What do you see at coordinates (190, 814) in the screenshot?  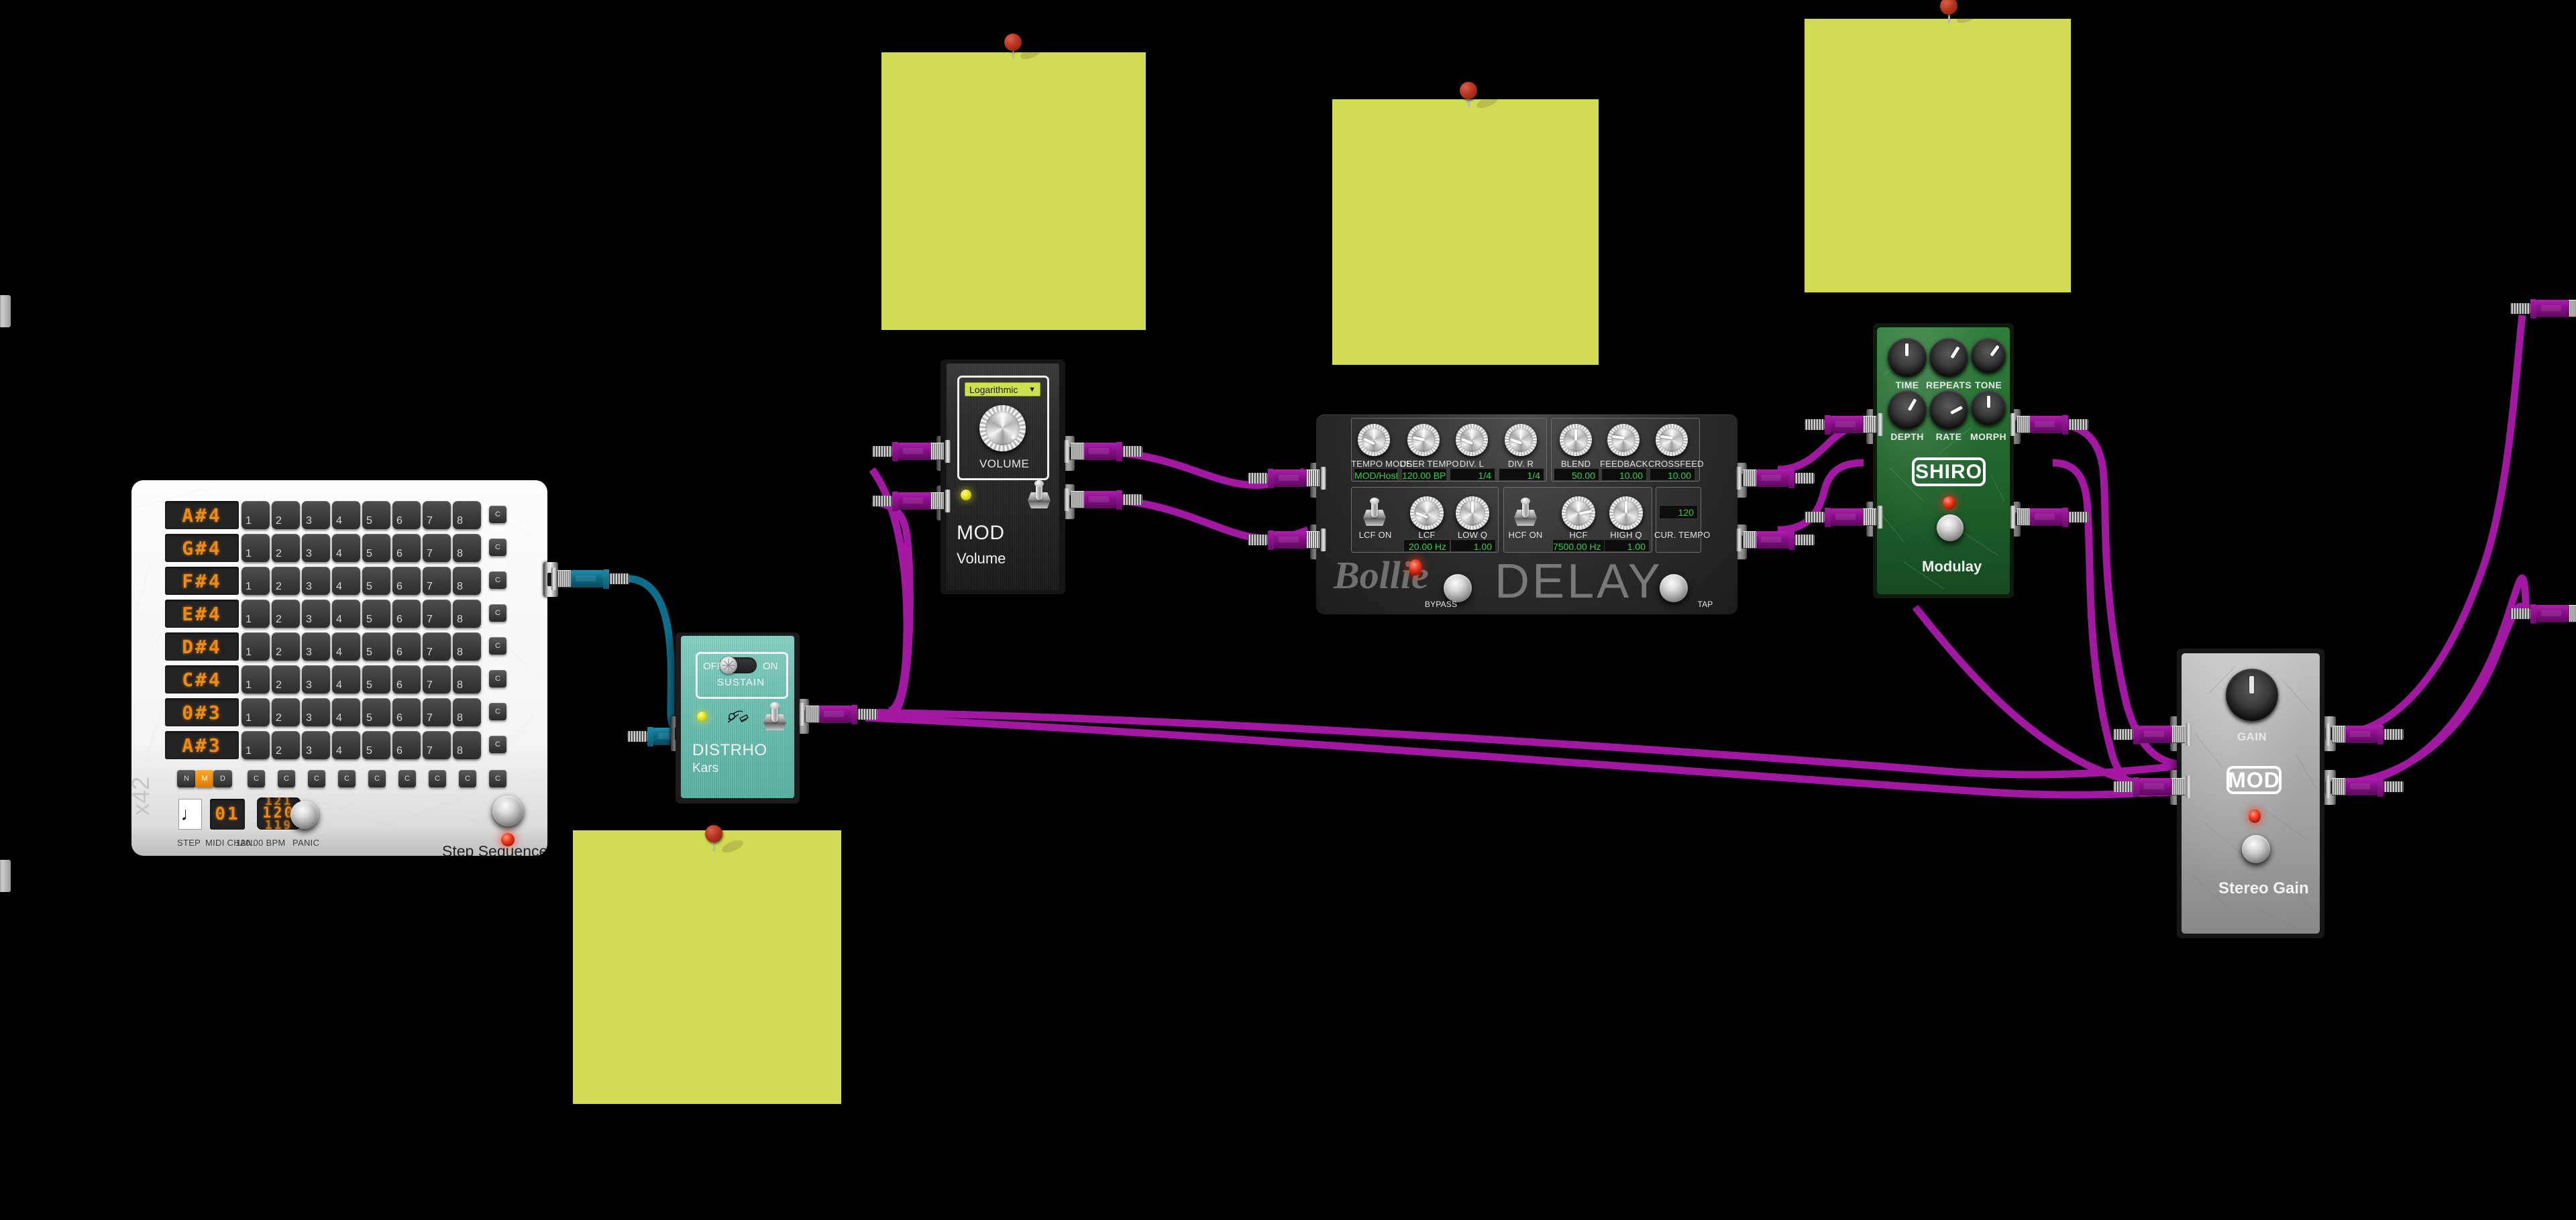 I see `step-note-value: ♩` at bounding box center [190, 814].